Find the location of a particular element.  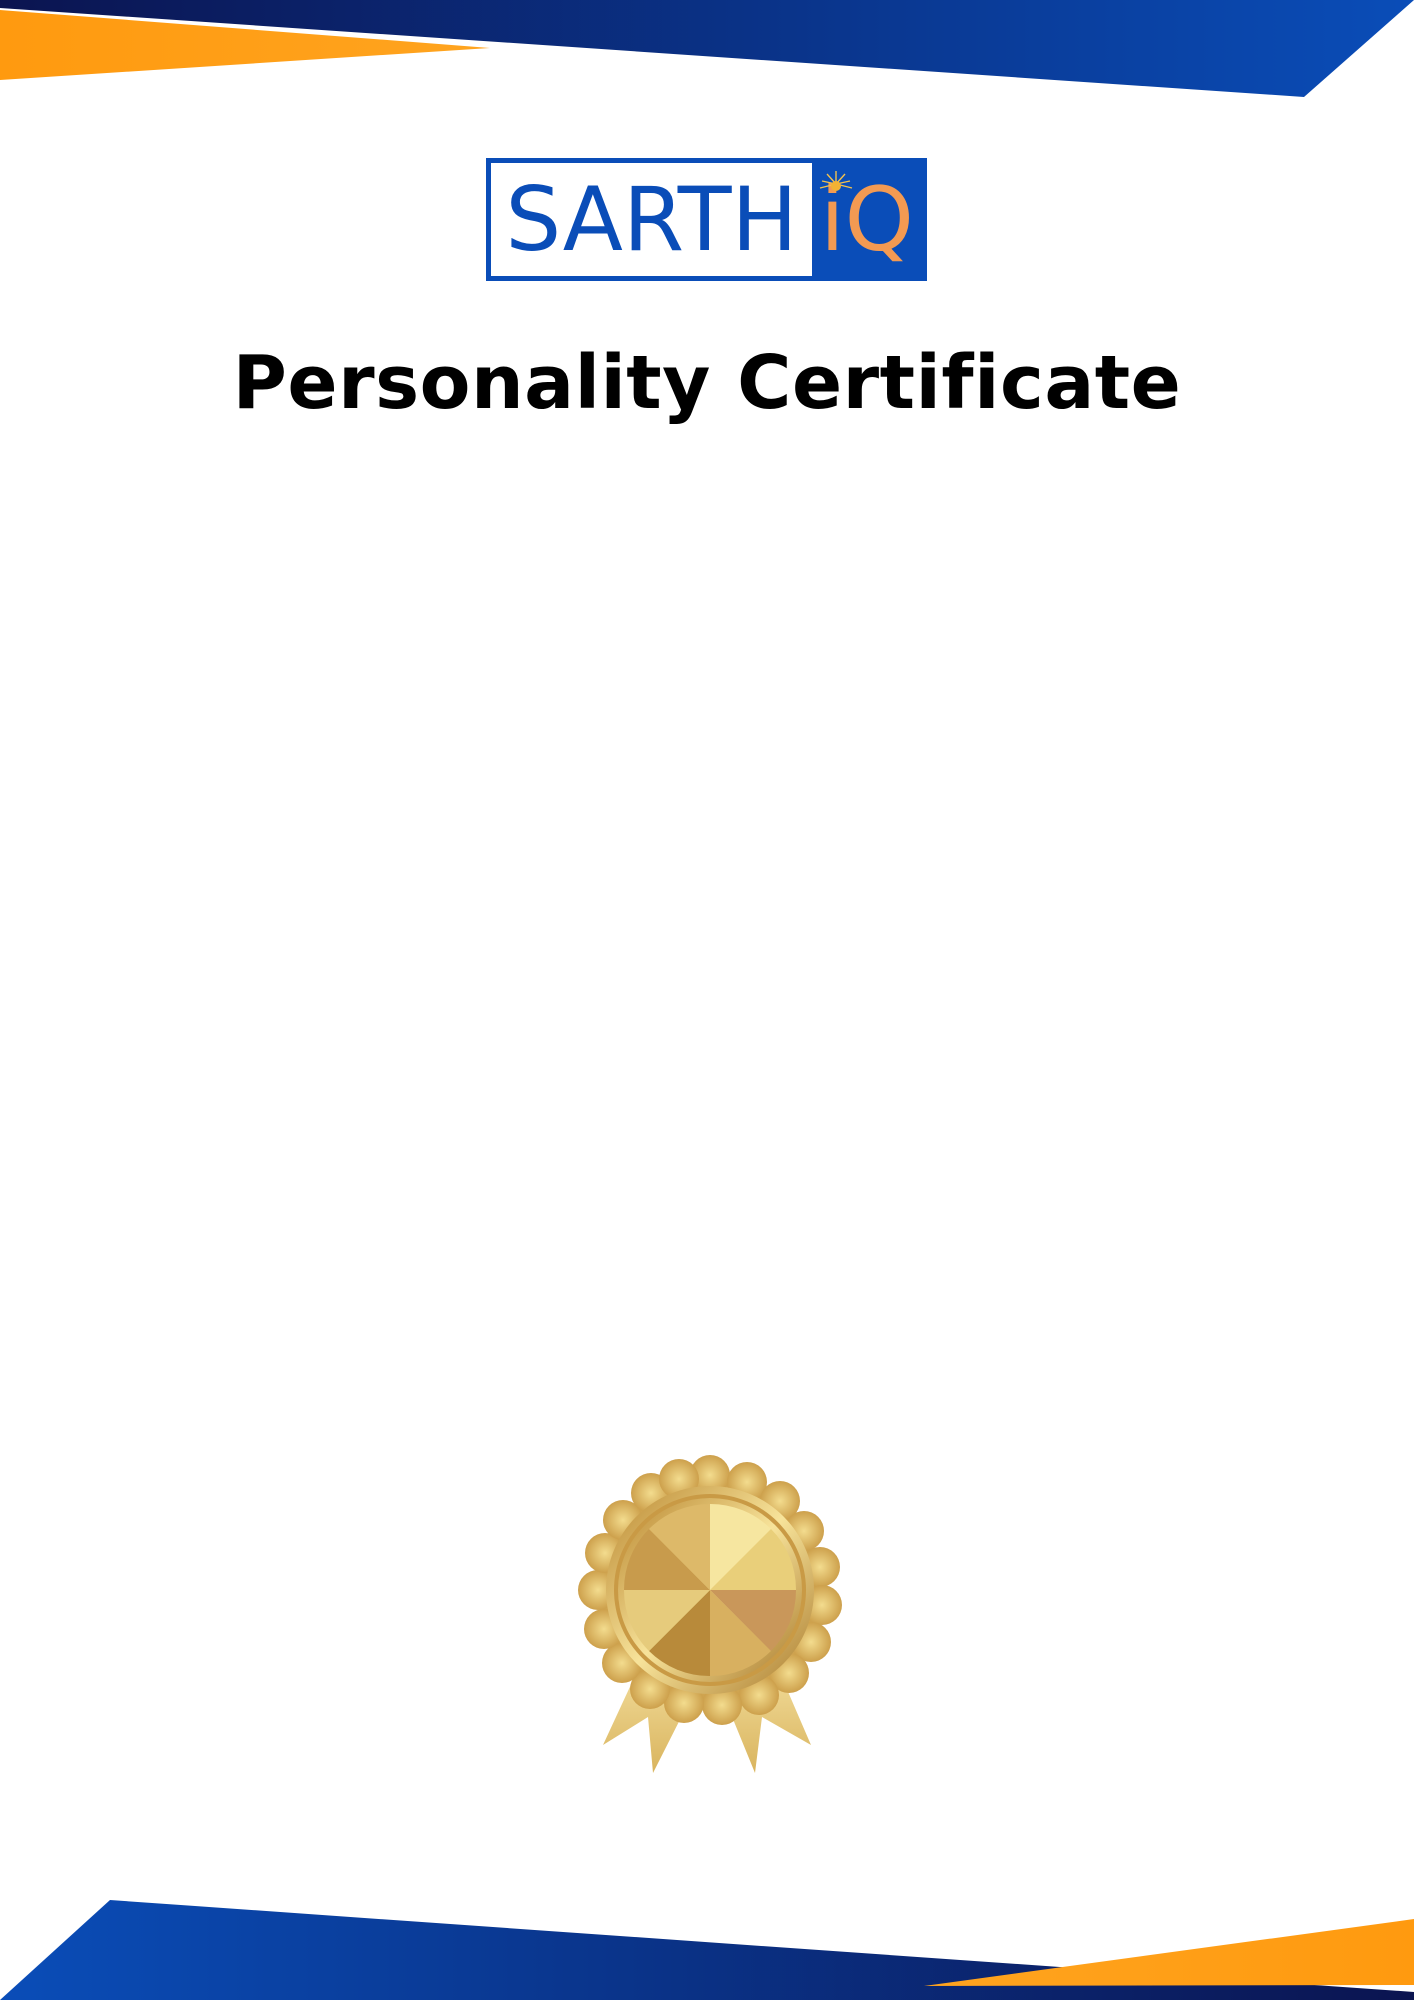

gold-medal-seal-icon is located at coordinates (710, 1614).